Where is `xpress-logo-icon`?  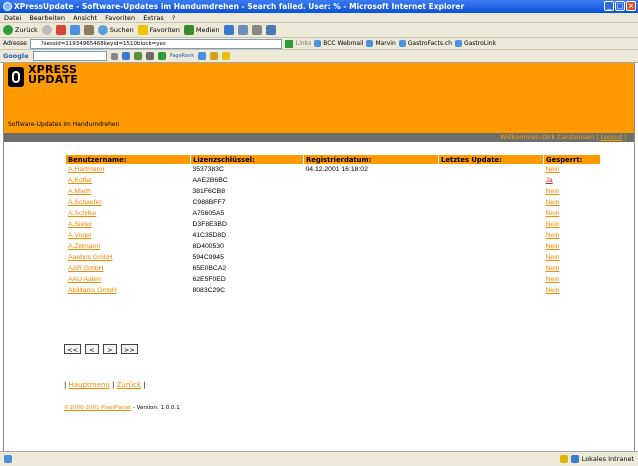
xpress-logo-icon is located at coordinates (16, 77).